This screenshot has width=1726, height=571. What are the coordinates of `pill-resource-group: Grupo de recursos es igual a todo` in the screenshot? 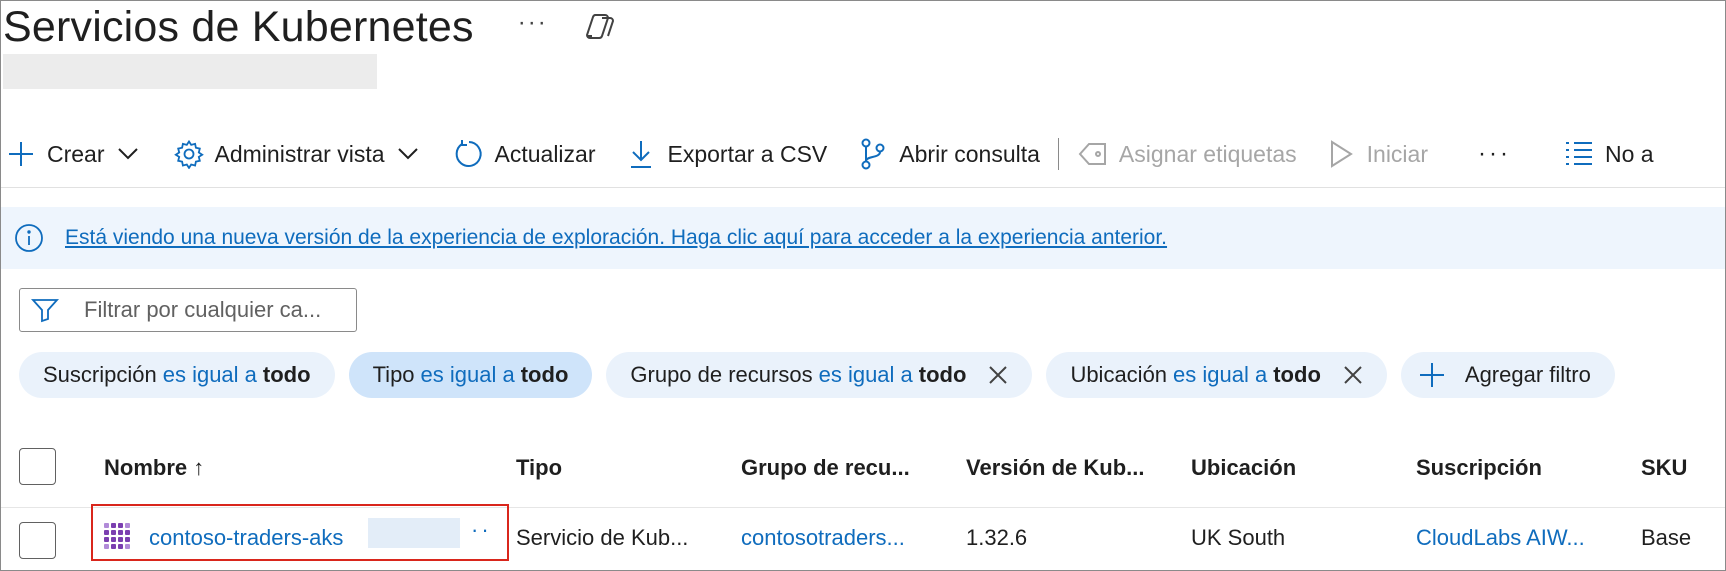 It's located at (819, 375).